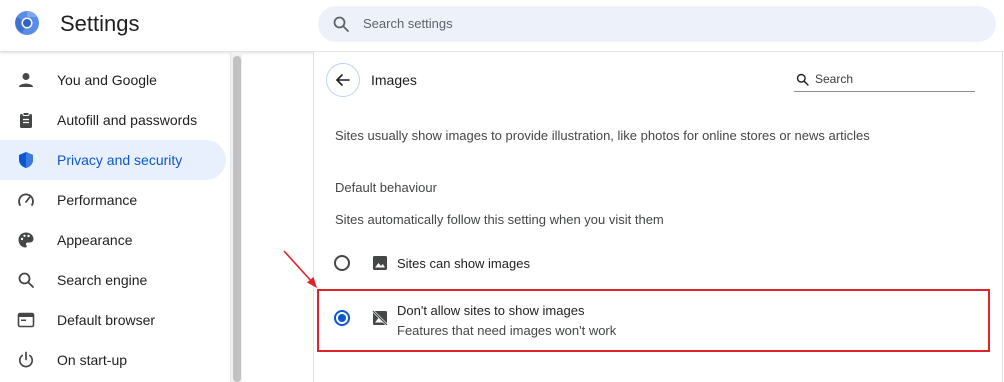 The image size is (1004, 382). I want to click on sidebar-item-label: Search engine, so click(102, 280).